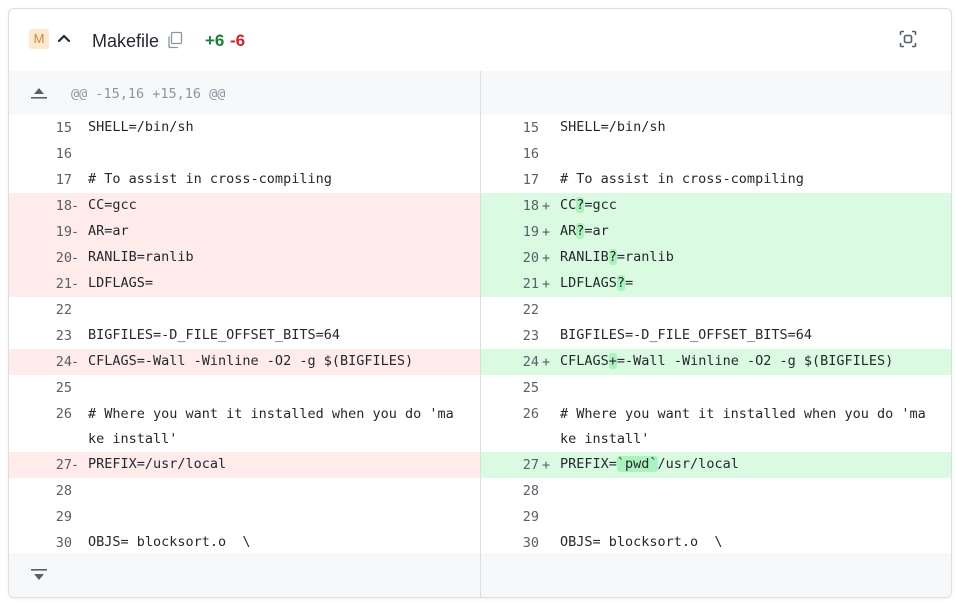  I want to click on hunk-range: @@ -15,16 +15,16 @@, so click(148, 94).